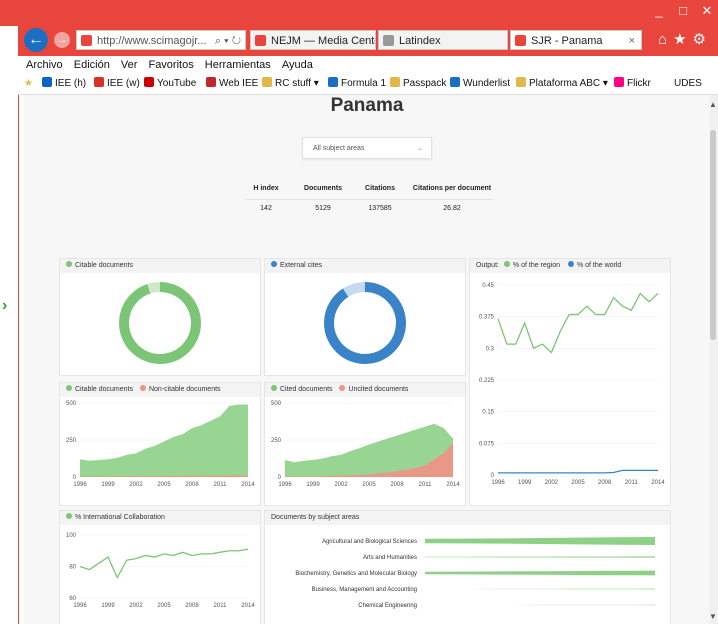  What do you see at coordinates (129, 65) in the screenshot?
I see `menu-item-ver: Ver` at bounding box center [129, 65].